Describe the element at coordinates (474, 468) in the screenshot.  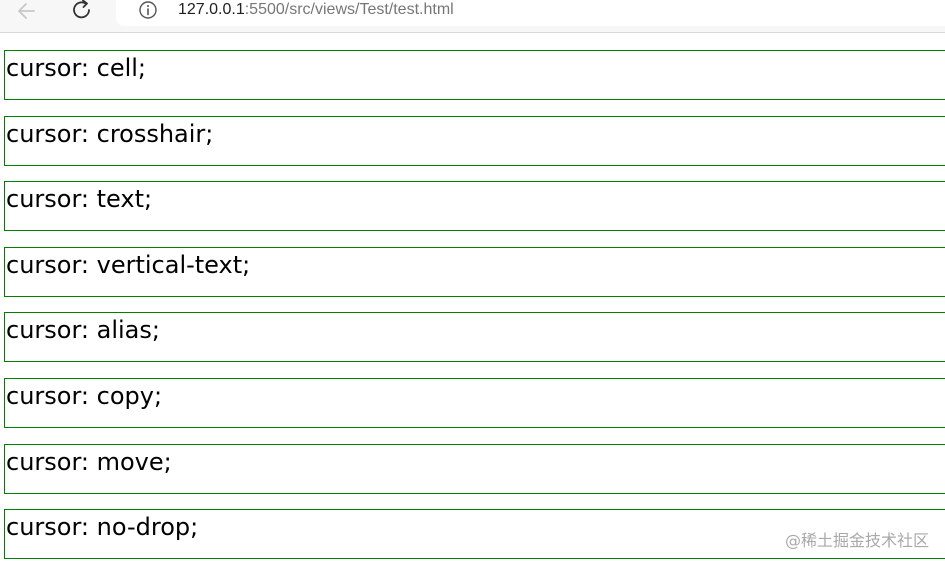
I see `cursor-box-move: cursor: move;` at that location.